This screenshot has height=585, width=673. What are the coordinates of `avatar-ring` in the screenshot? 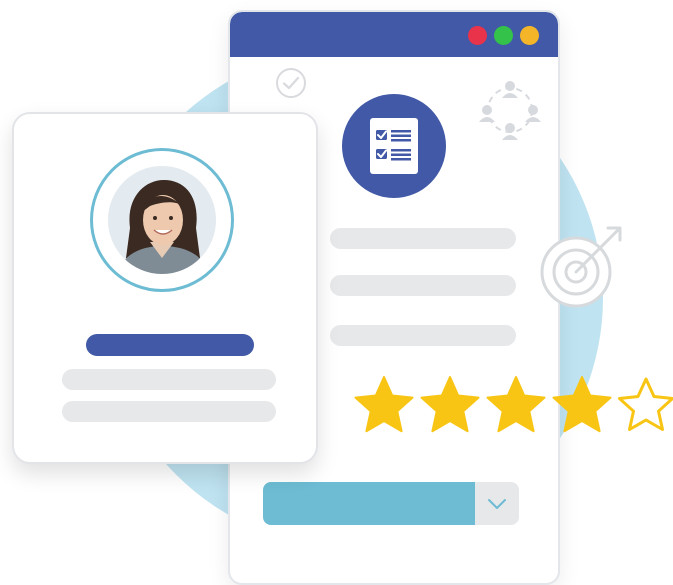 It's located at (162, 220).